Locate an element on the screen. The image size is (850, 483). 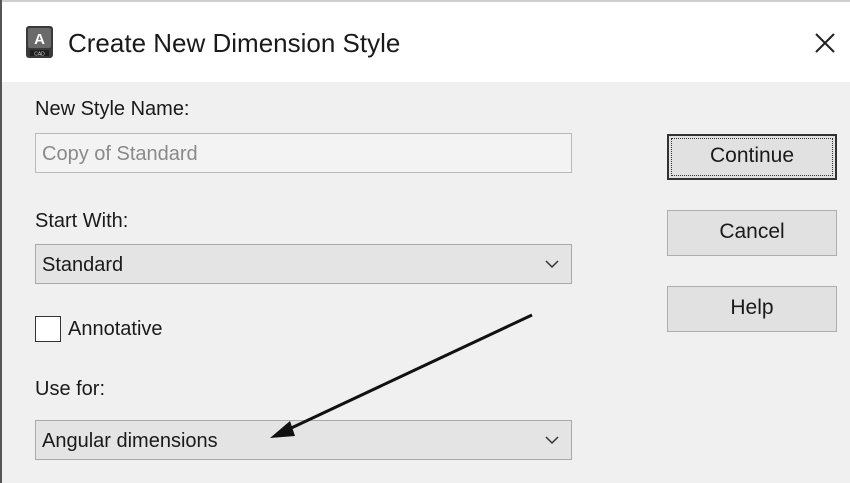
use-for-dropdown: Angular dimensions is located at coordinates (303, 440).